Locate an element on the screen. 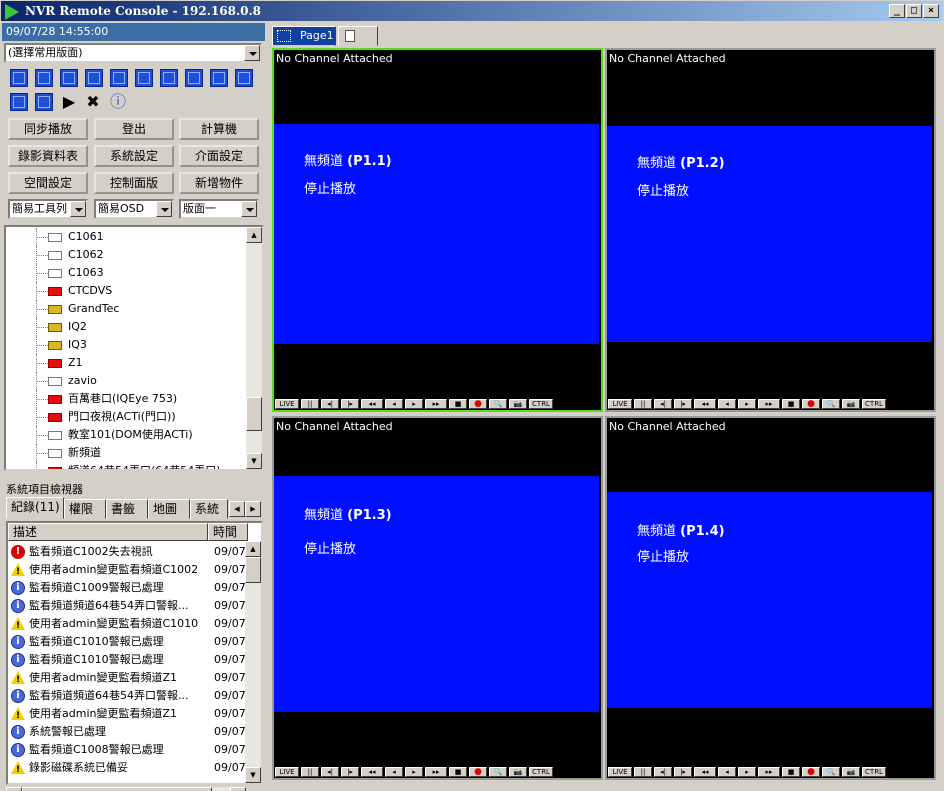 The height and width of the screenshot is (791, 944). tree-channel-item: 門口夜視(ACTi(門口)) is located at coordinates (126, 417).